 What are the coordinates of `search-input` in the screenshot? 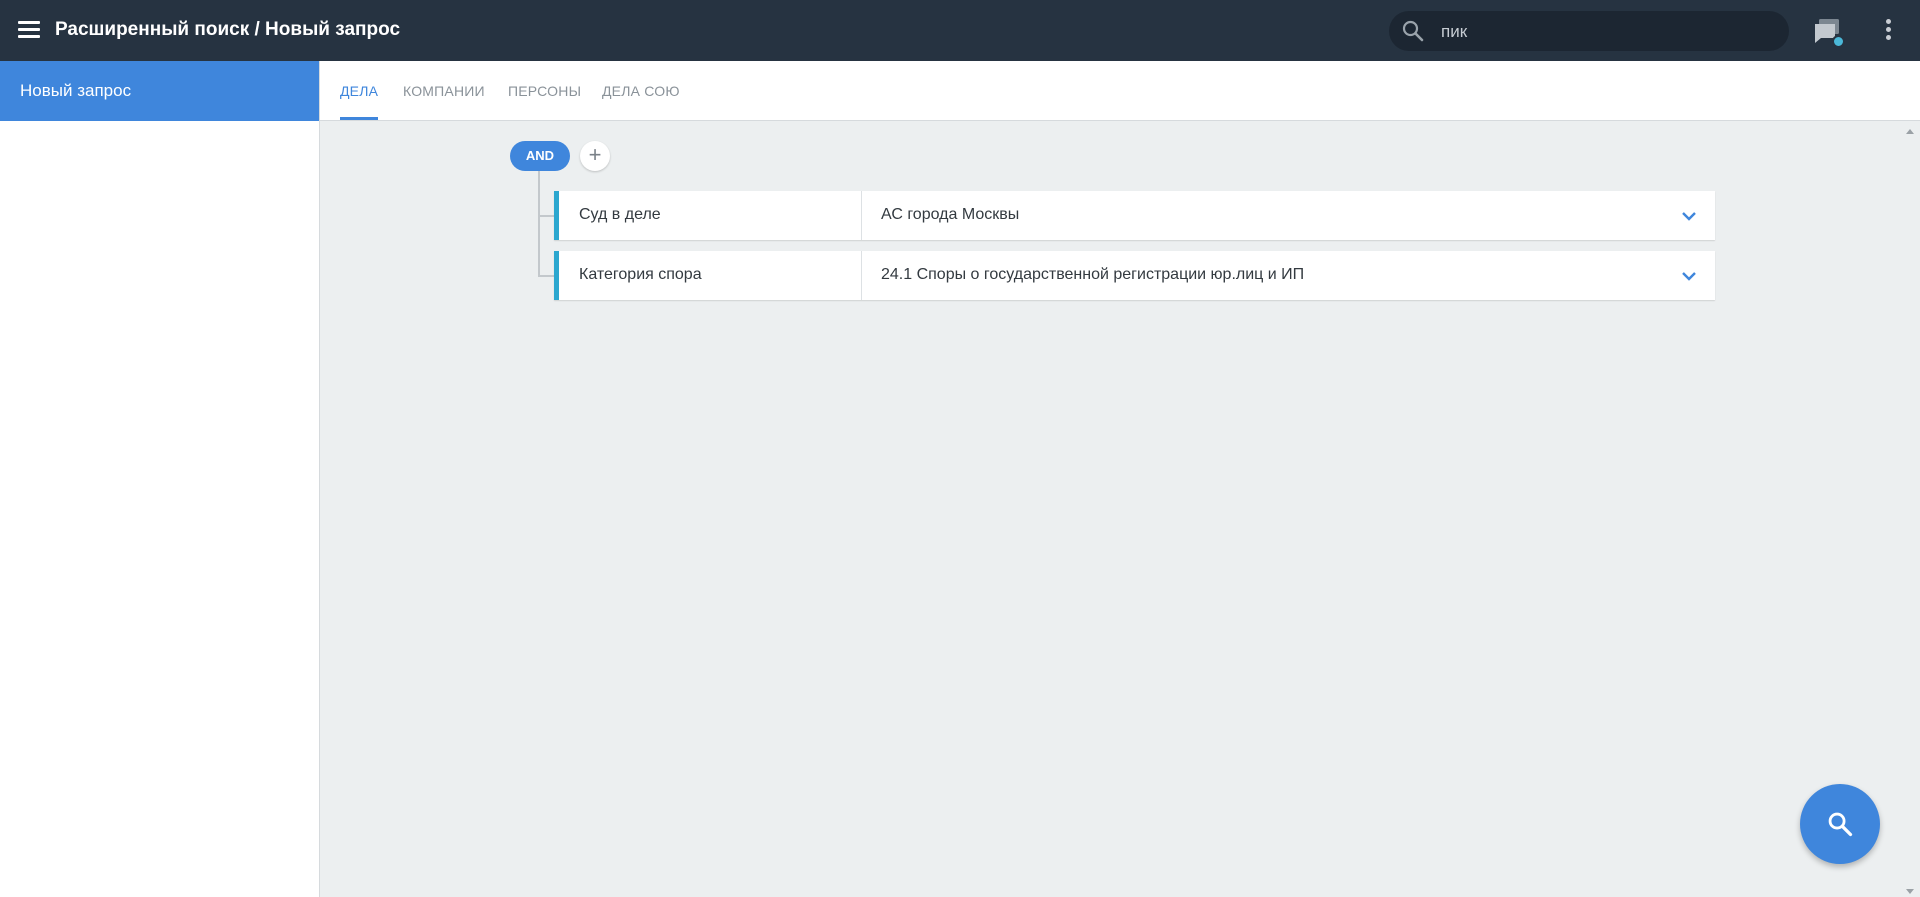 It's located at (1606, 32).